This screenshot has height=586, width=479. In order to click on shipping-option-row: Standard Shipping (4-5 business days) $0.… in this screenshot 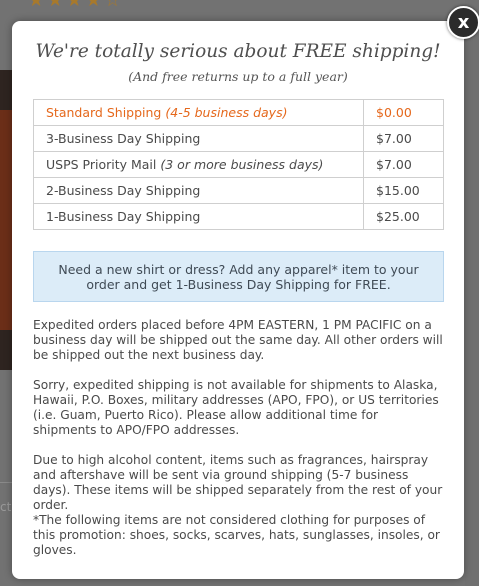, I will do `click(238, 112)`.